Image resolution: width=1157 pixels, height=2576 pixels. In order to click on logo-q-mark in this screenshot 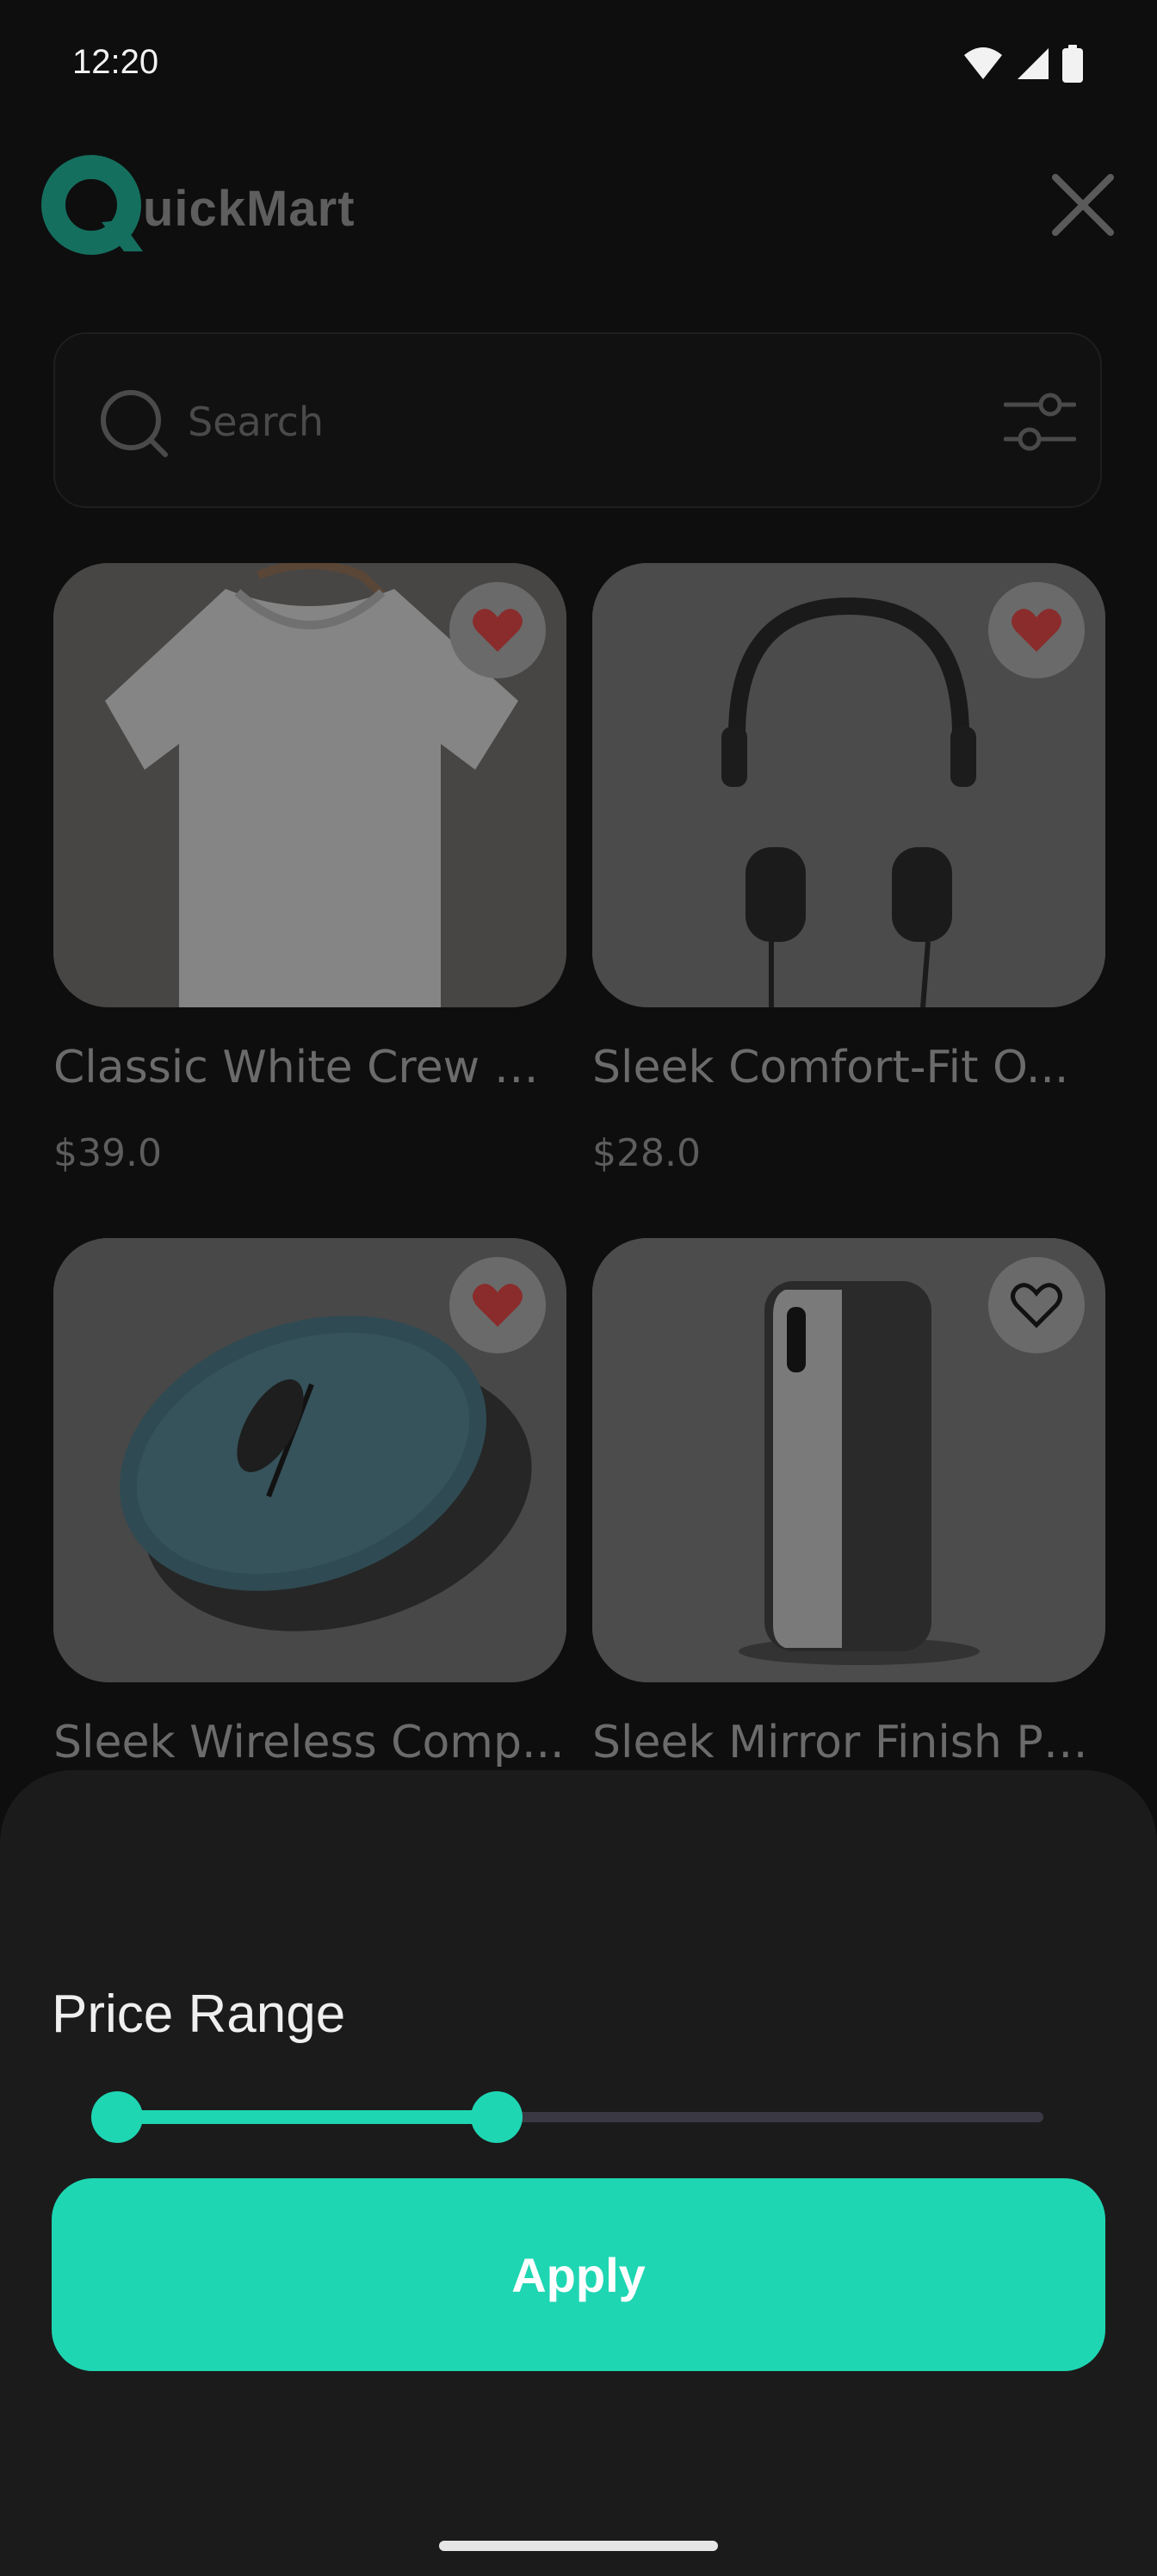, I will do `click(92, 205)`.